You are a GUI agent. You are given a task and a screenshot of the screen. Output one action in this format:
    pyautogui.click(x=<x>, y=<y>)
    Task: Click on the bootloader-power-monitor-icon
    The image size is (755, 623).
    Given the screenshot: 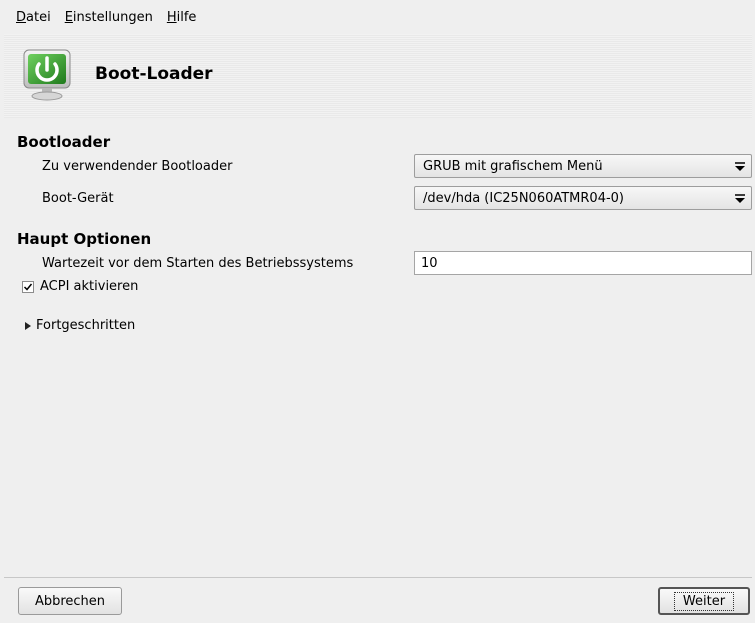 What is the action you would take?
    pyautogui.click(x=47, y=75)
    